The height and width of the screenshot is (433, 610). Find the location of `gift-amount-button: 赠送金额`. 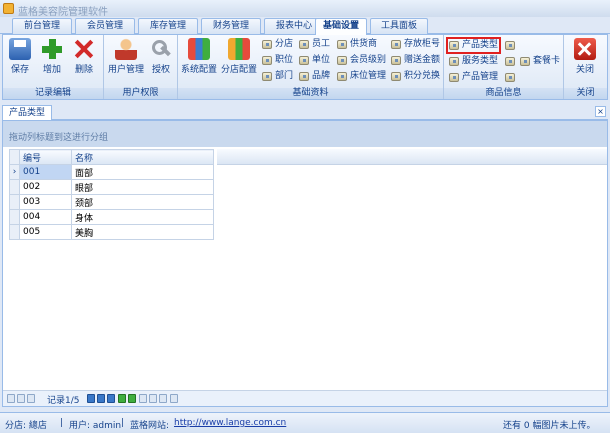

gift-amount-button: 赠送金额 is located at coordinates (415, 60).